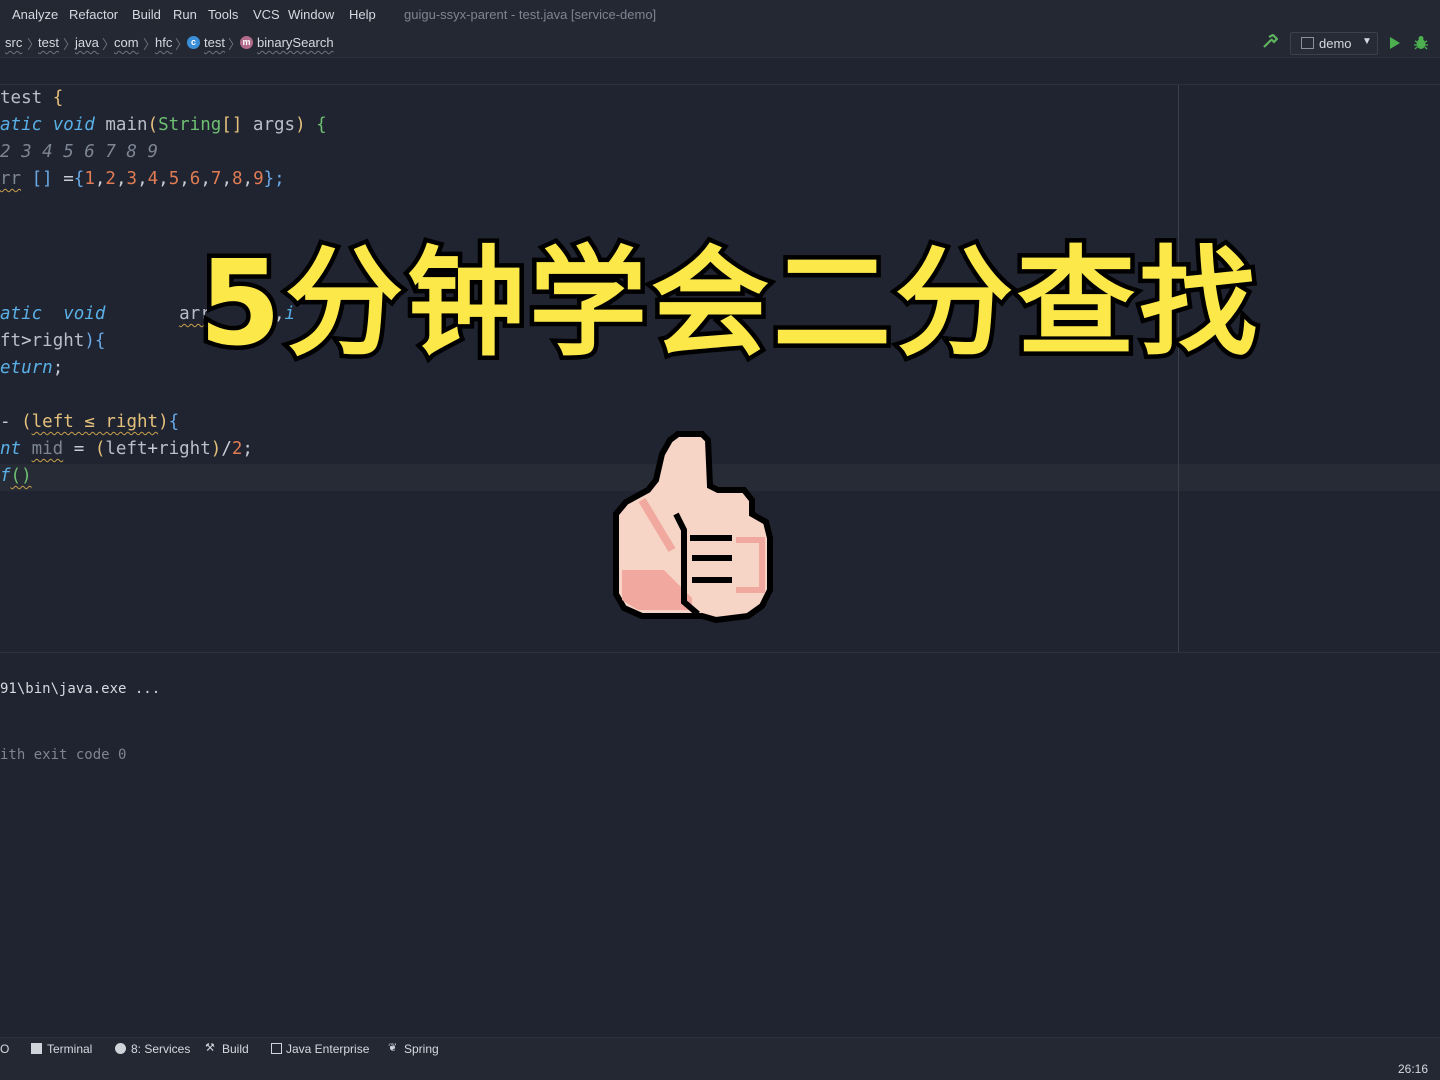  Describe the element at coordinates (223, 14) in the screenshot. I see `menu-tools: Tools` at that location.